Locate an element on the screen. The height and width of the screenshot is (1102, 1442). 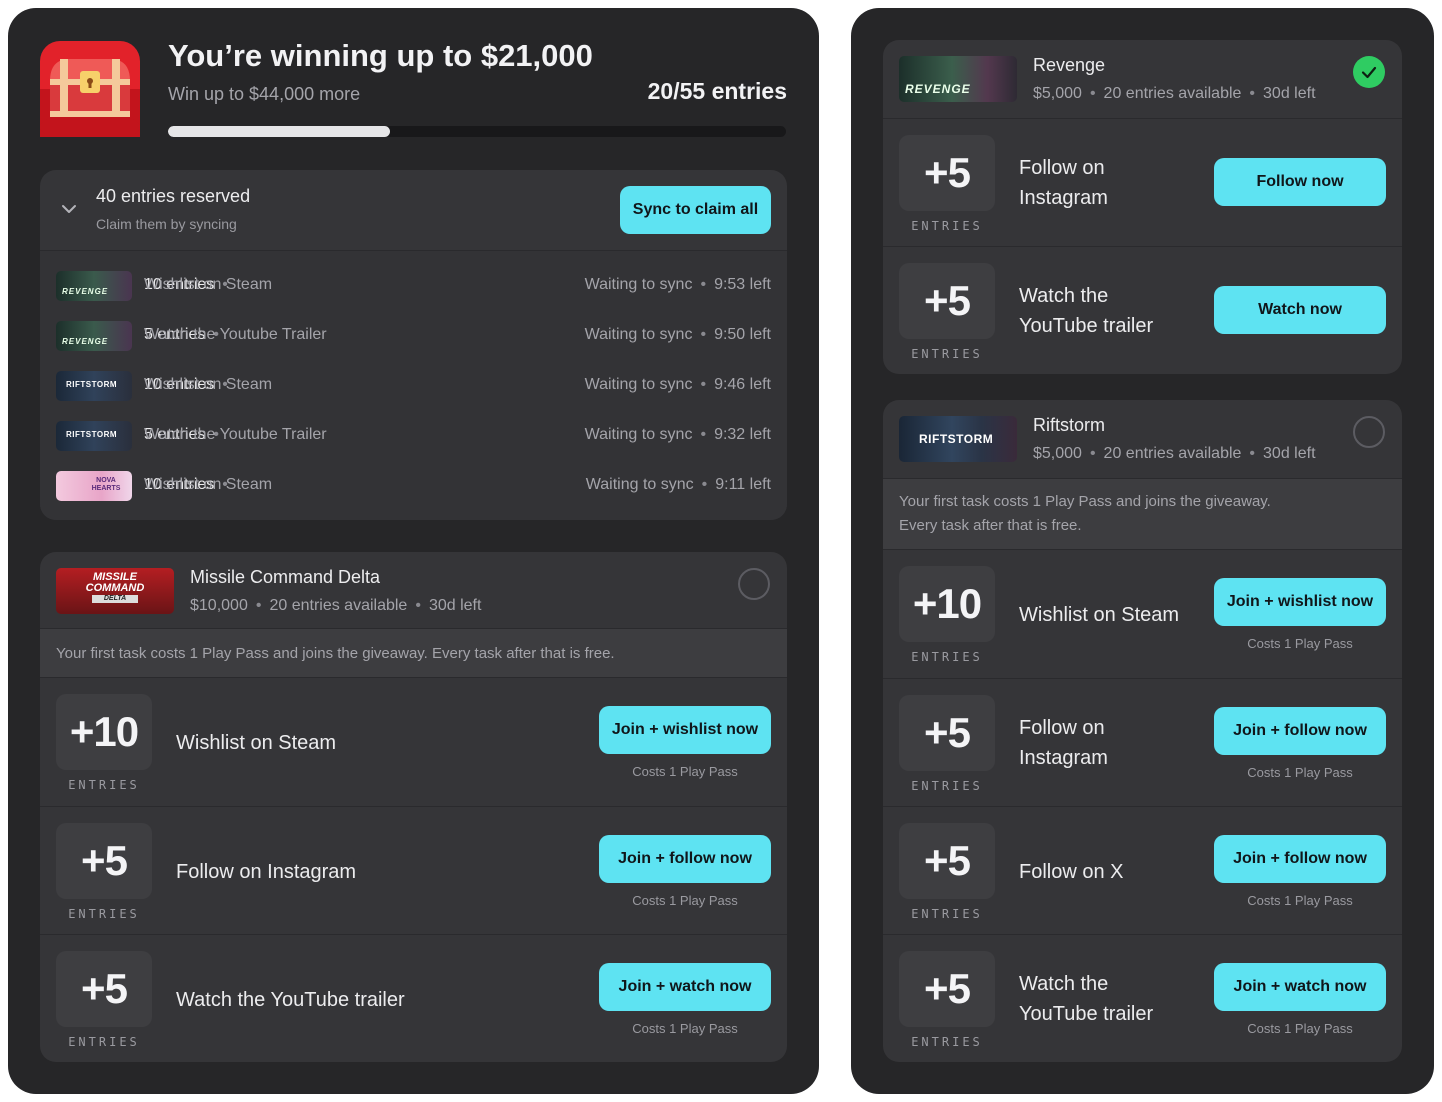
thumb-logo-line: COMMAND is located at coordinates (115, 588).